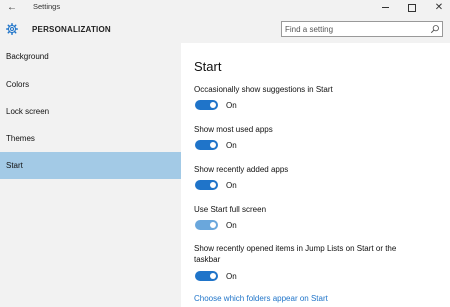  I want to click on search-input, so click(355, 29).